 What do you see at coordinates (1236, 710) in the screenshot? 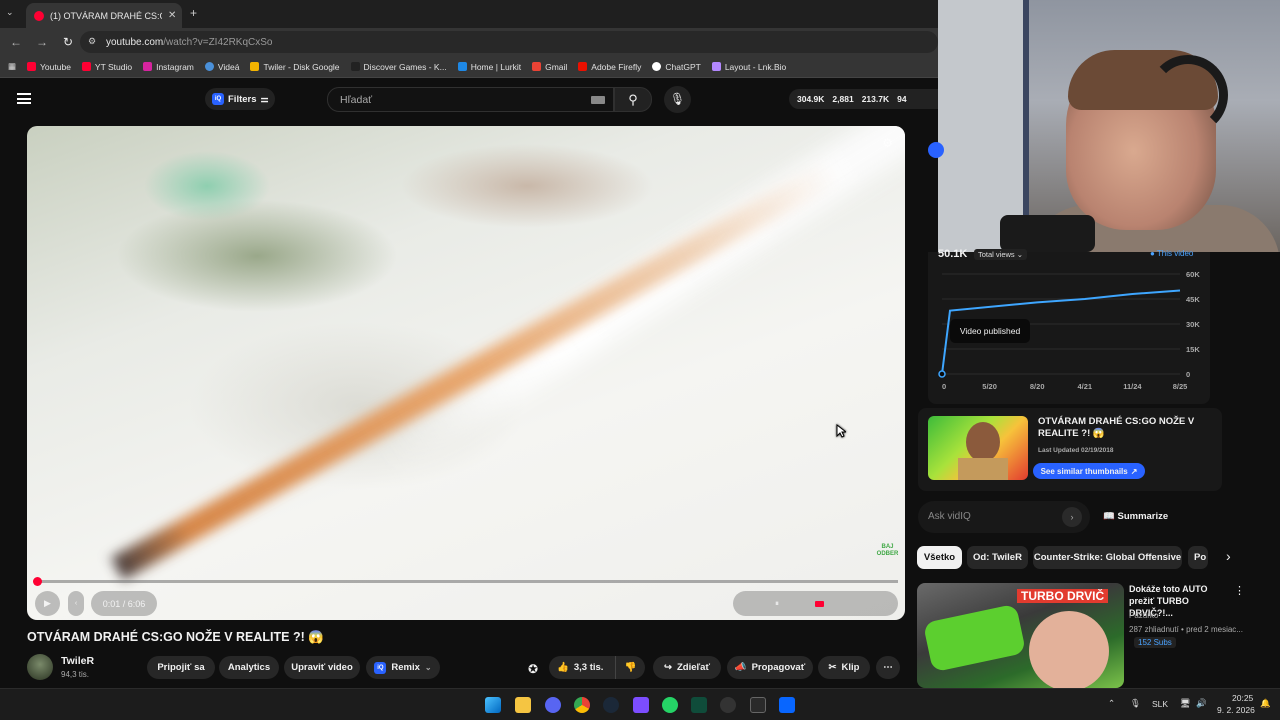
I see `clock-date: 9. 2. 2026` at bounding box center [1236, 710].